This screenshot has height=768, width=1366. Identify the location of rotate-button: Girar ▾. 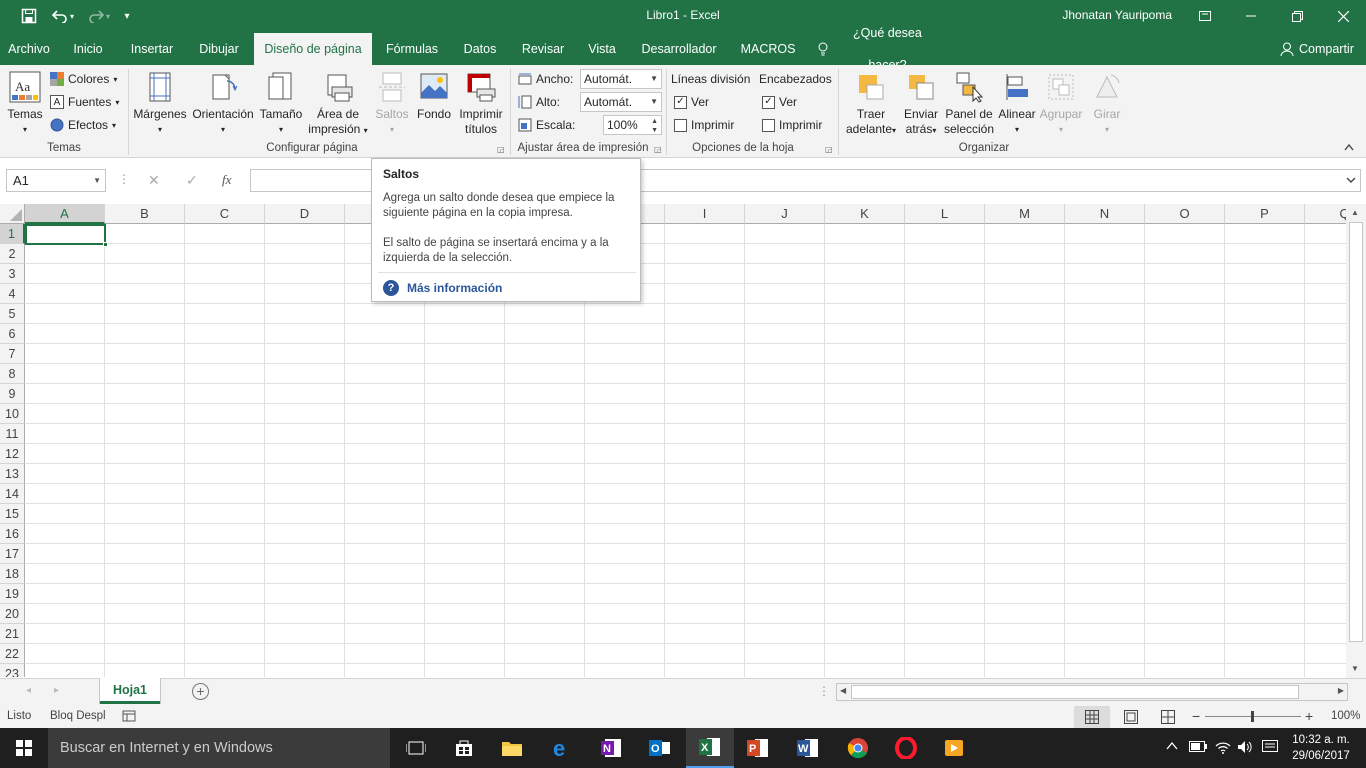
(1107, 103).